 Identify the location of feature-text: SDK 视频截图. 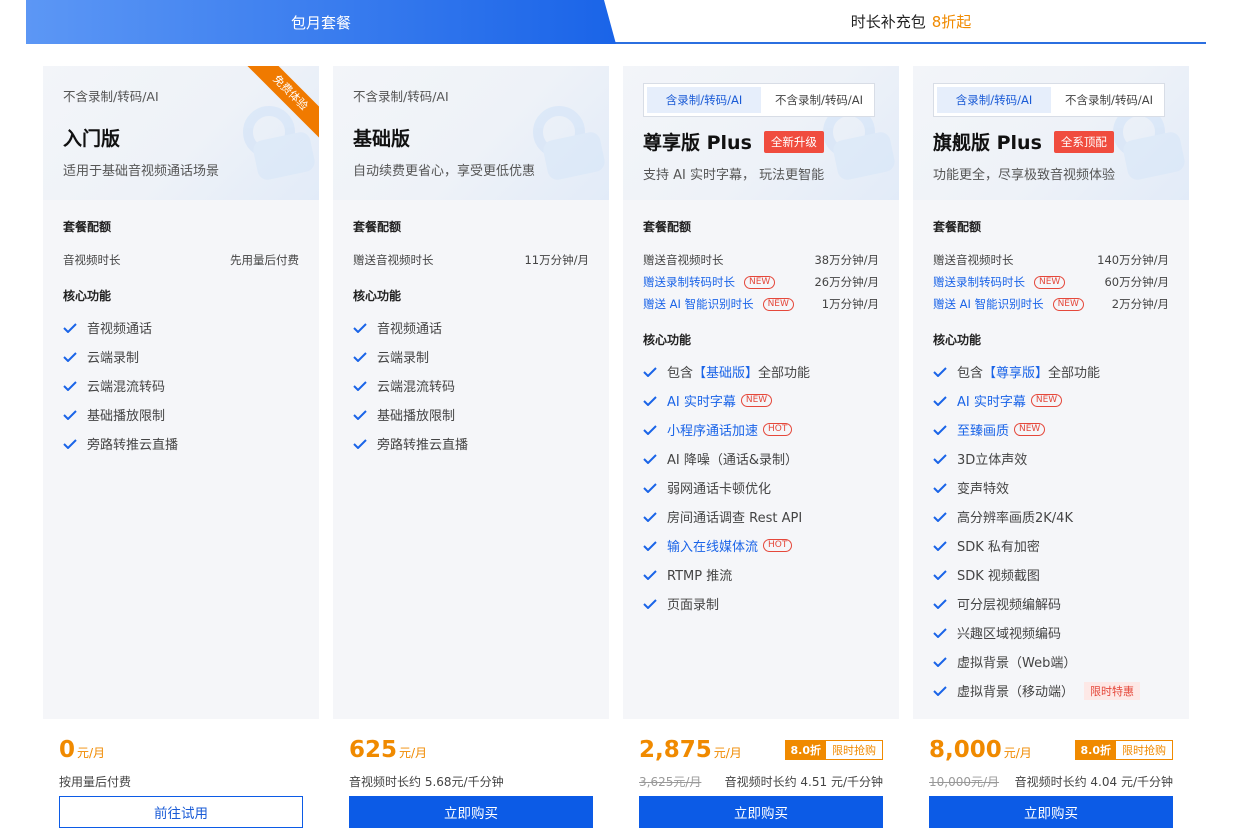
(998, 576).